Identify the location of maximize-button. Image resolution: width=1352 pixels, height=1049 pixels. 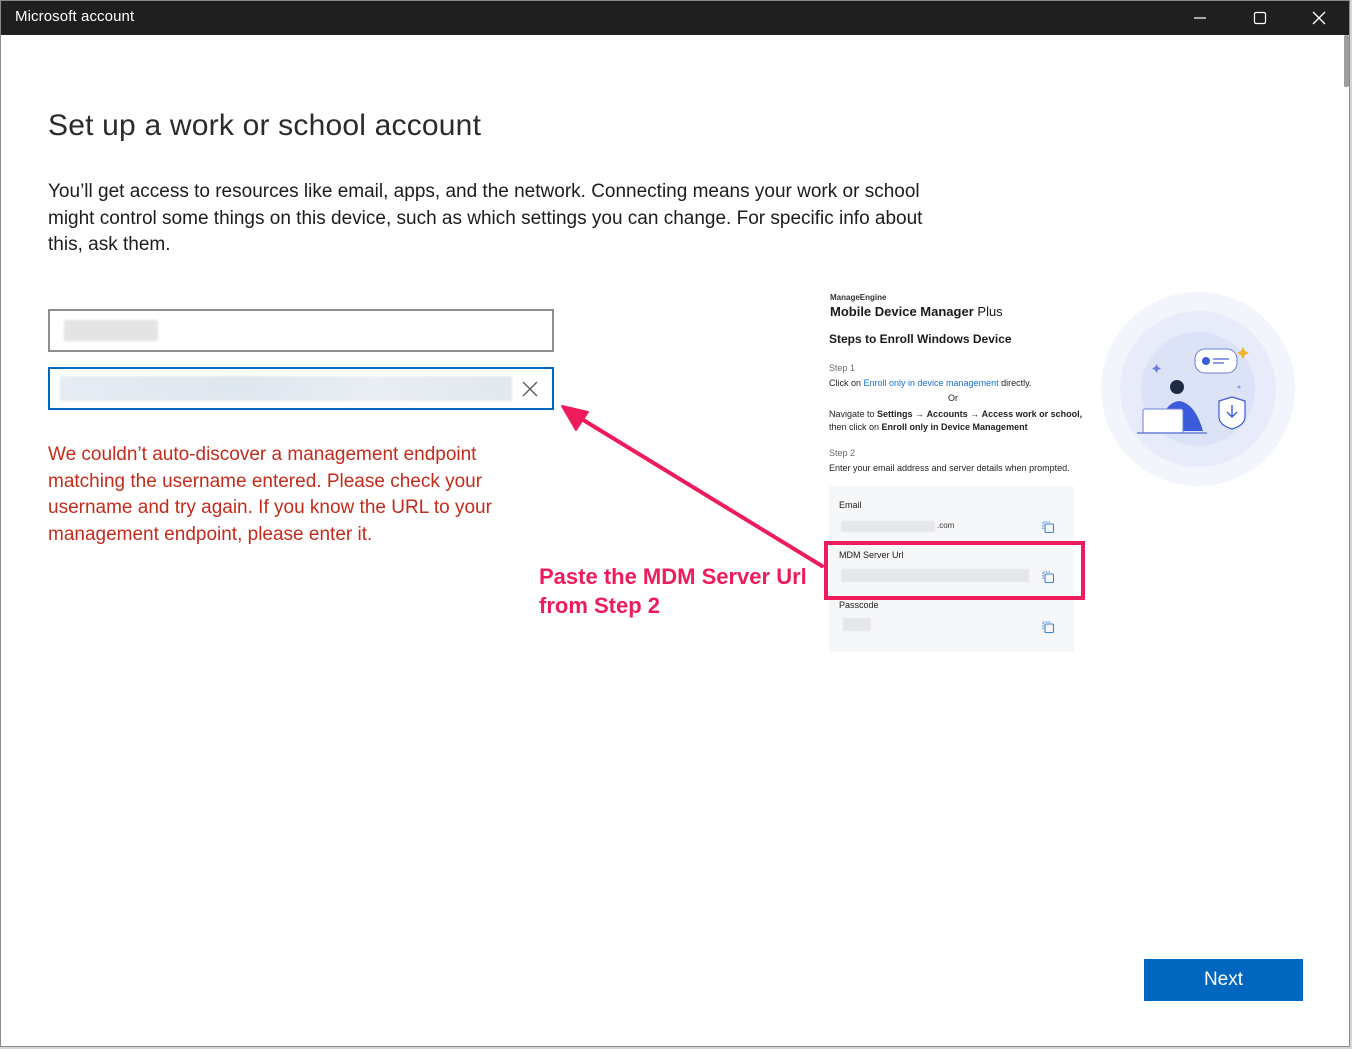
(1260, 18).